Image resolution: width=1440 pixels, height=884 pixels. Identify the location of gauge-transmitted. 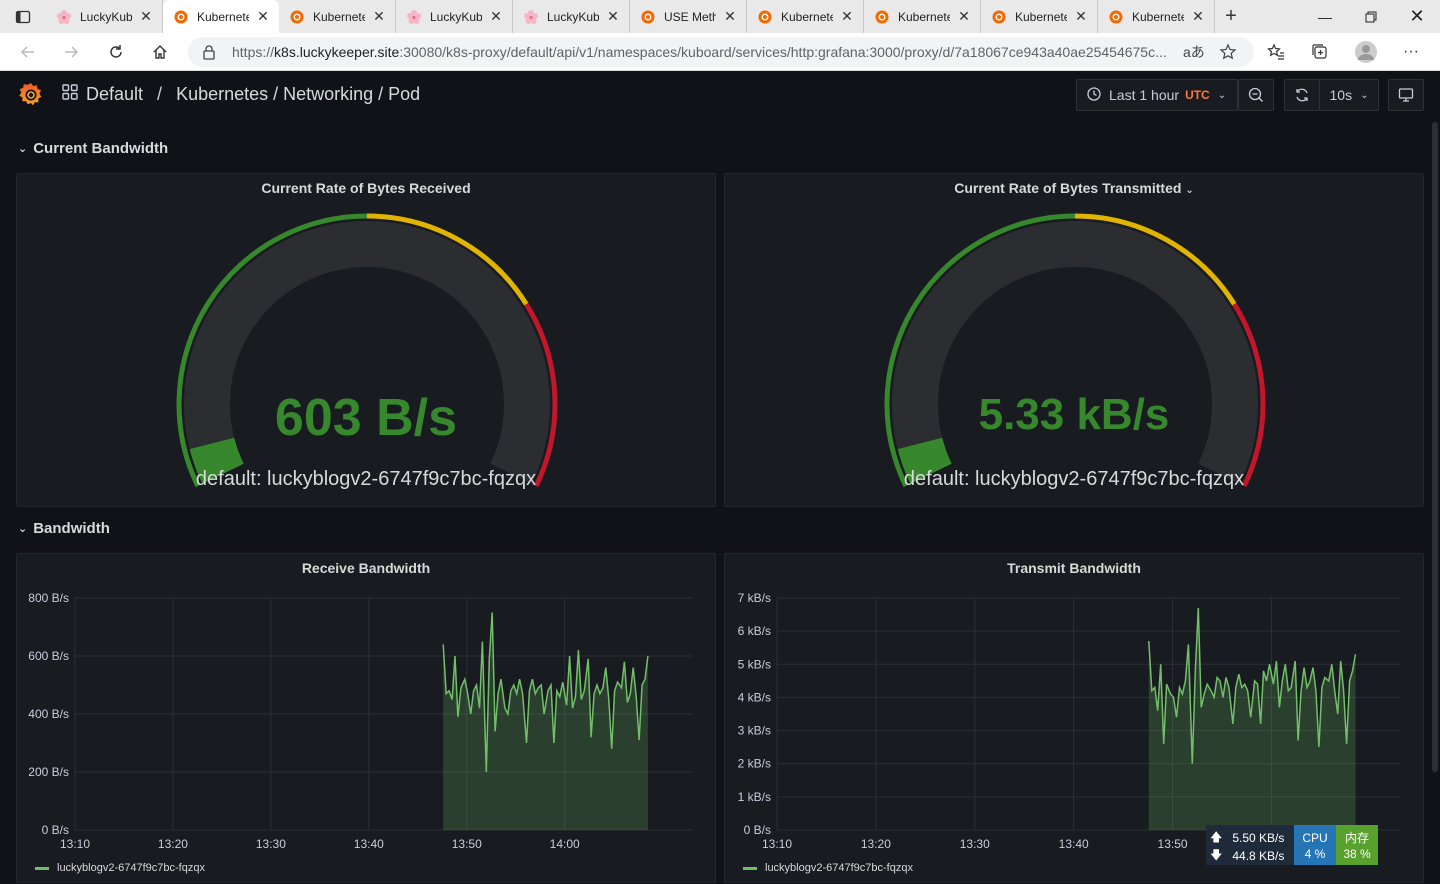
(1075, 350).